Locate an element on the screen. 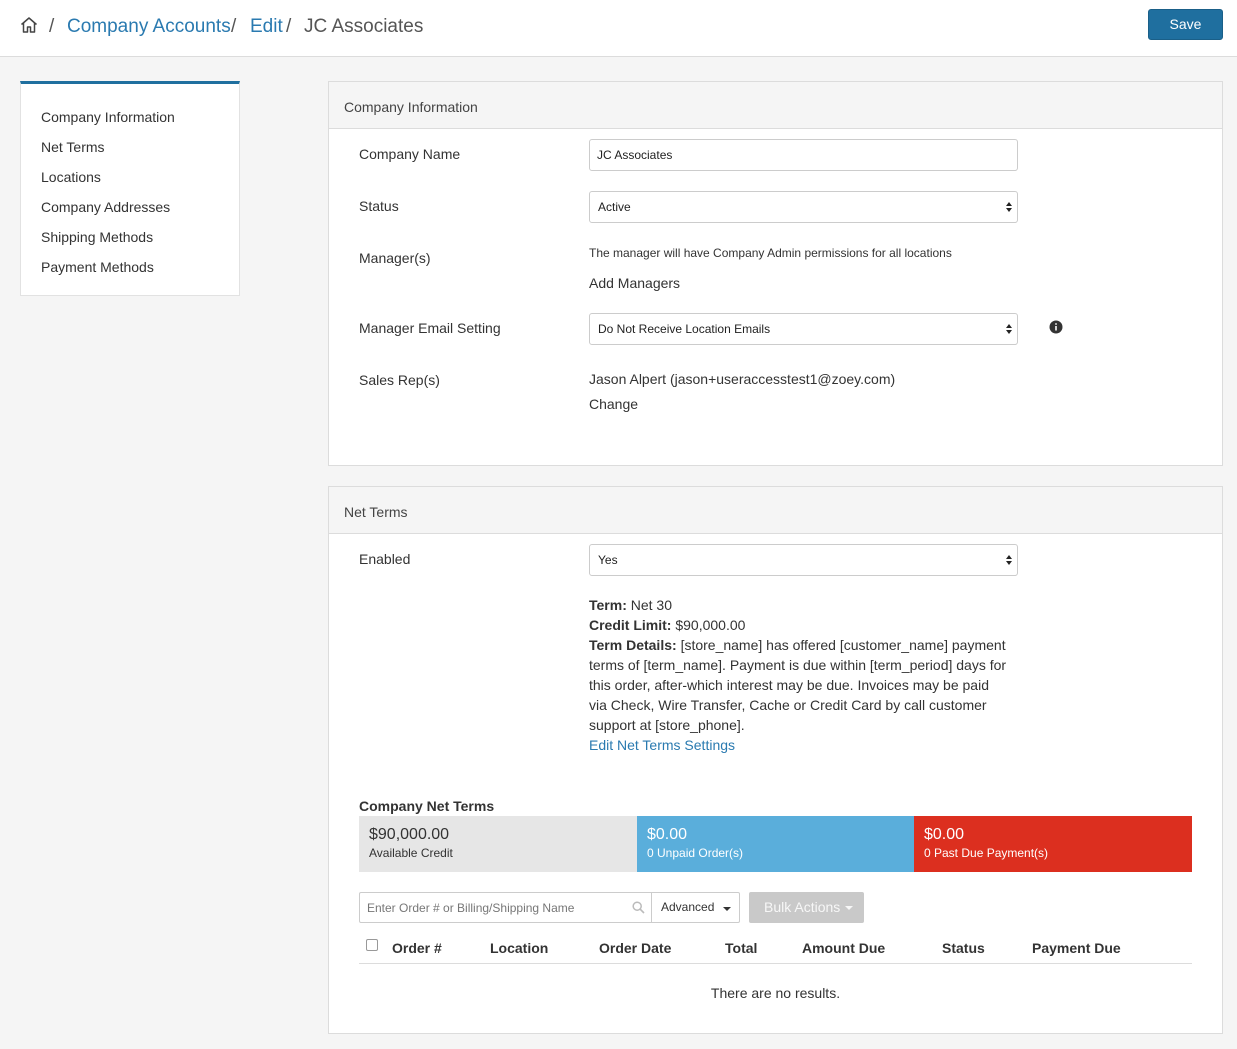  company-name-label: Company Name is located at coordinates (410, 154).